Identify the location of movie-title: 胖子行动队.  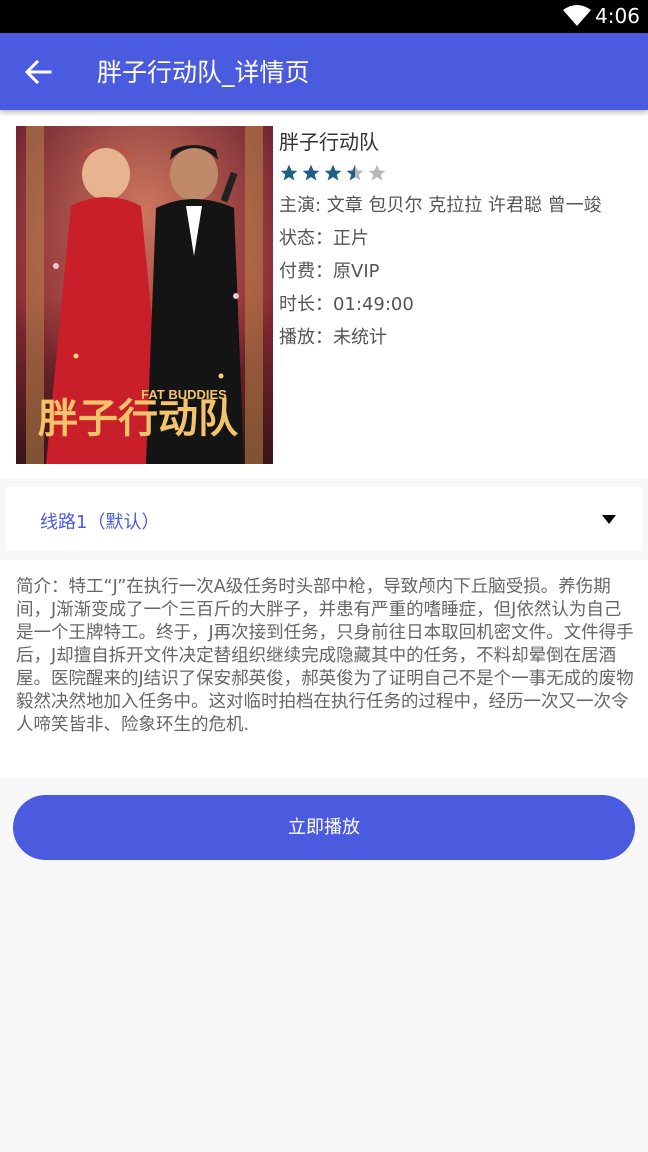
(329, 142).